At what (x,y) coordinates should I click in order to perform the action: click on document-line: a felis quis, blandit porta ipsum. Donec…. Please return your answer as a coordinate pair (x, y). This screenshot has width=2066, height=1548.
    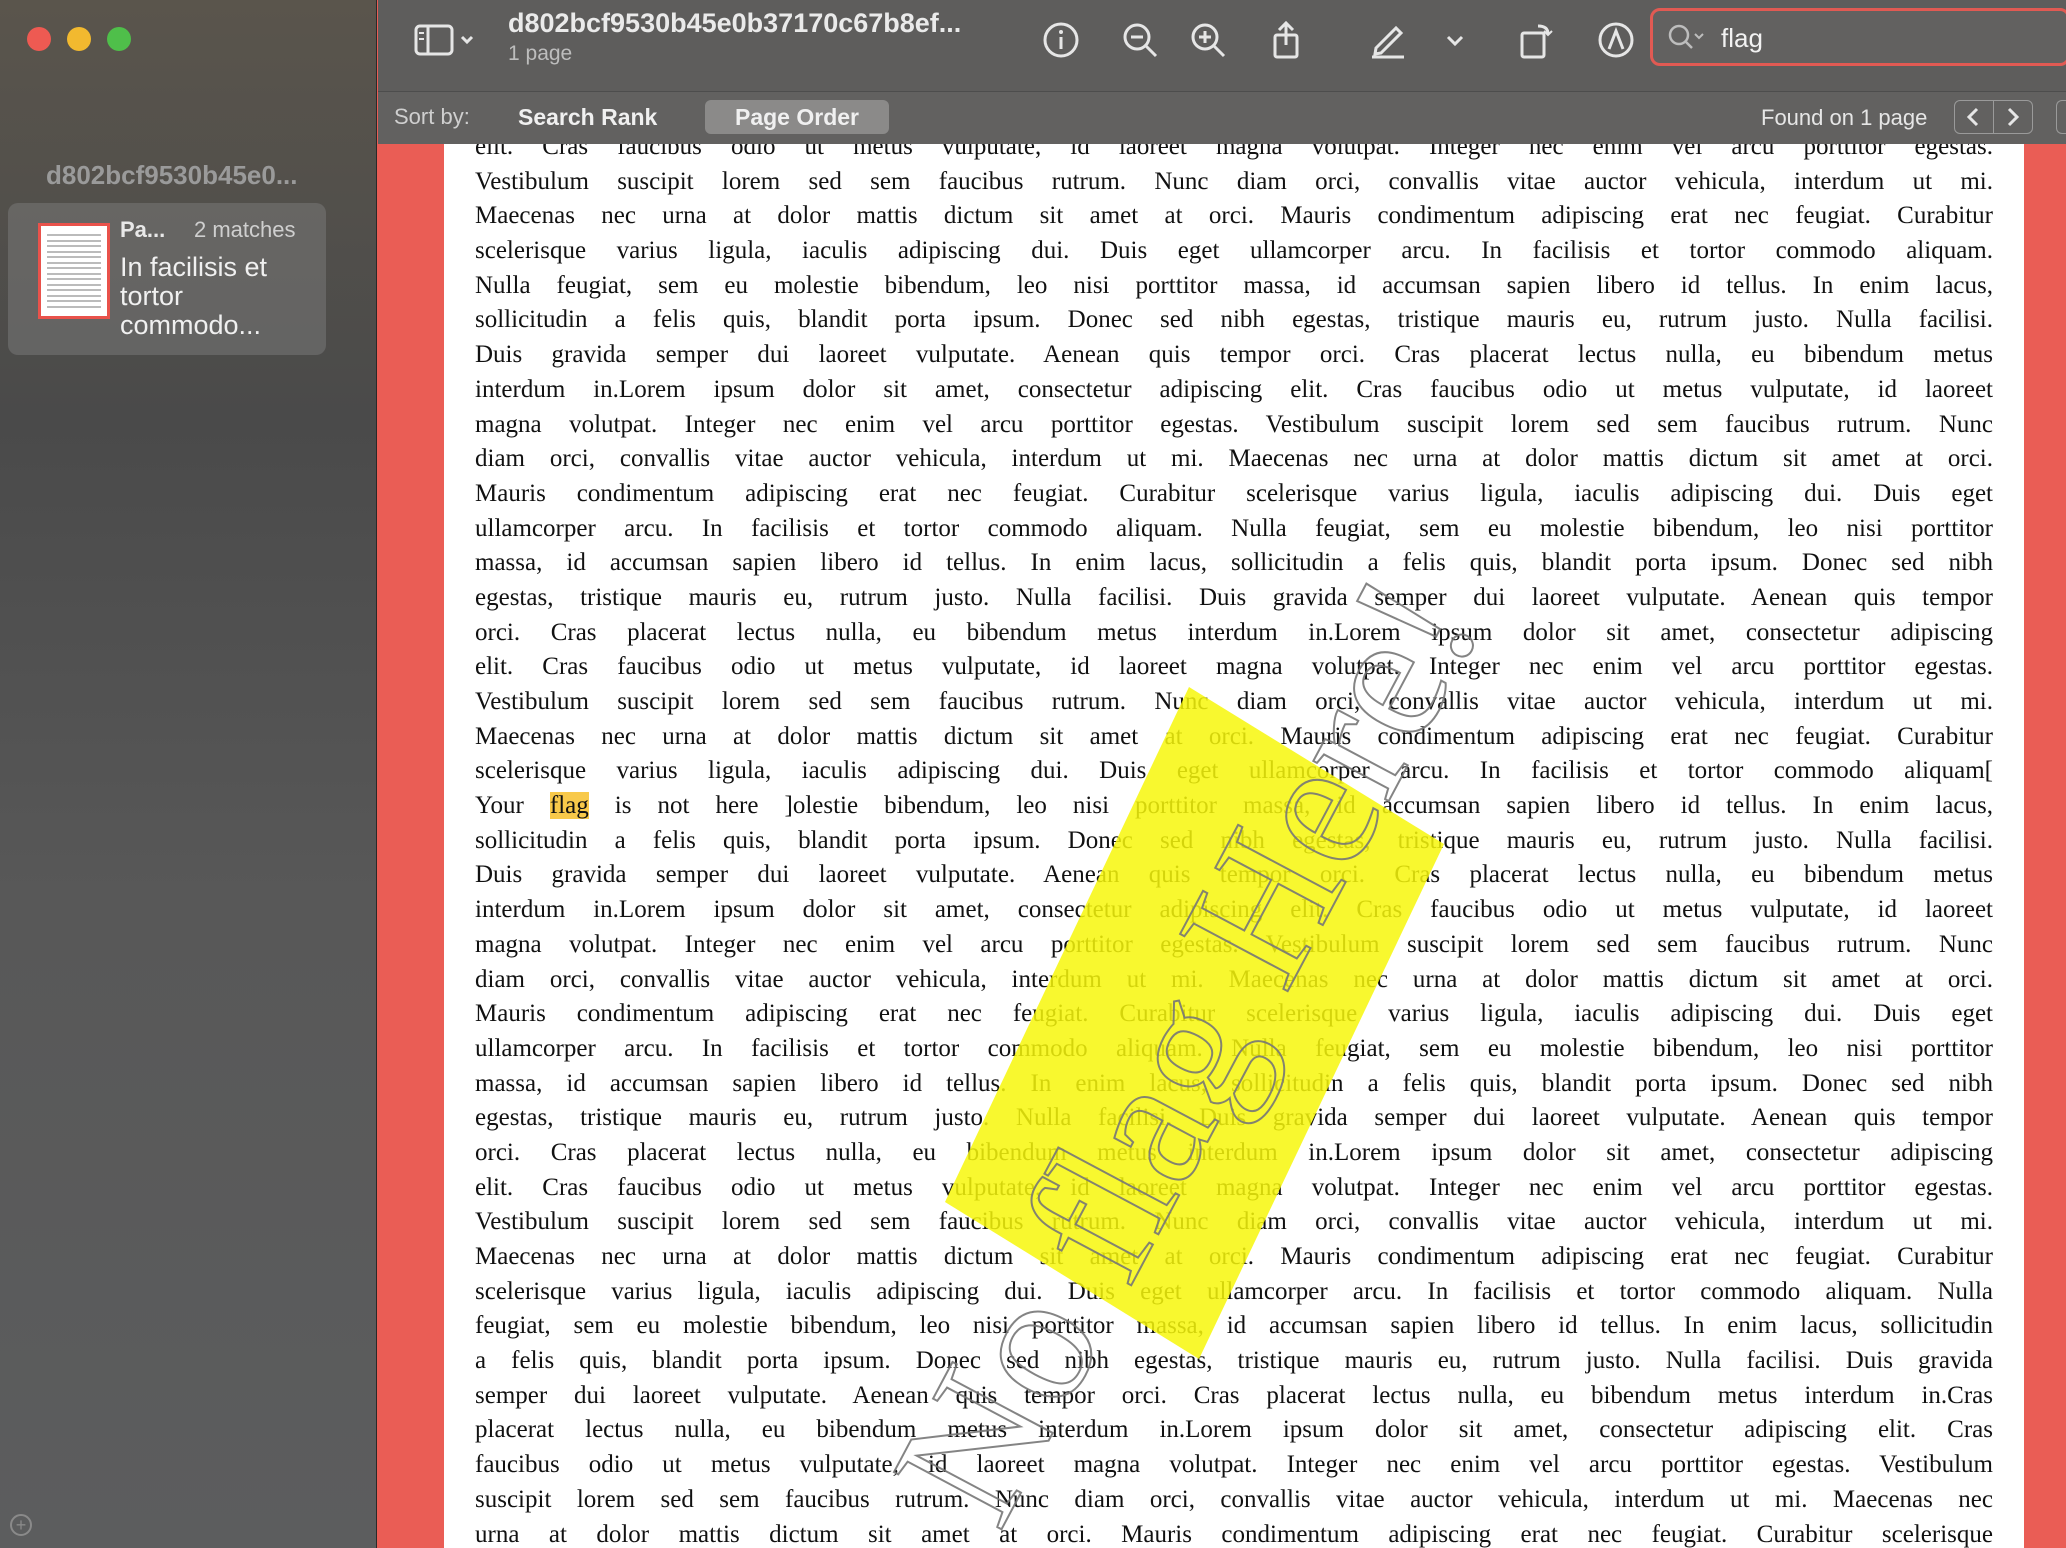
    Looking at the image, I should click on (1234, 1361).